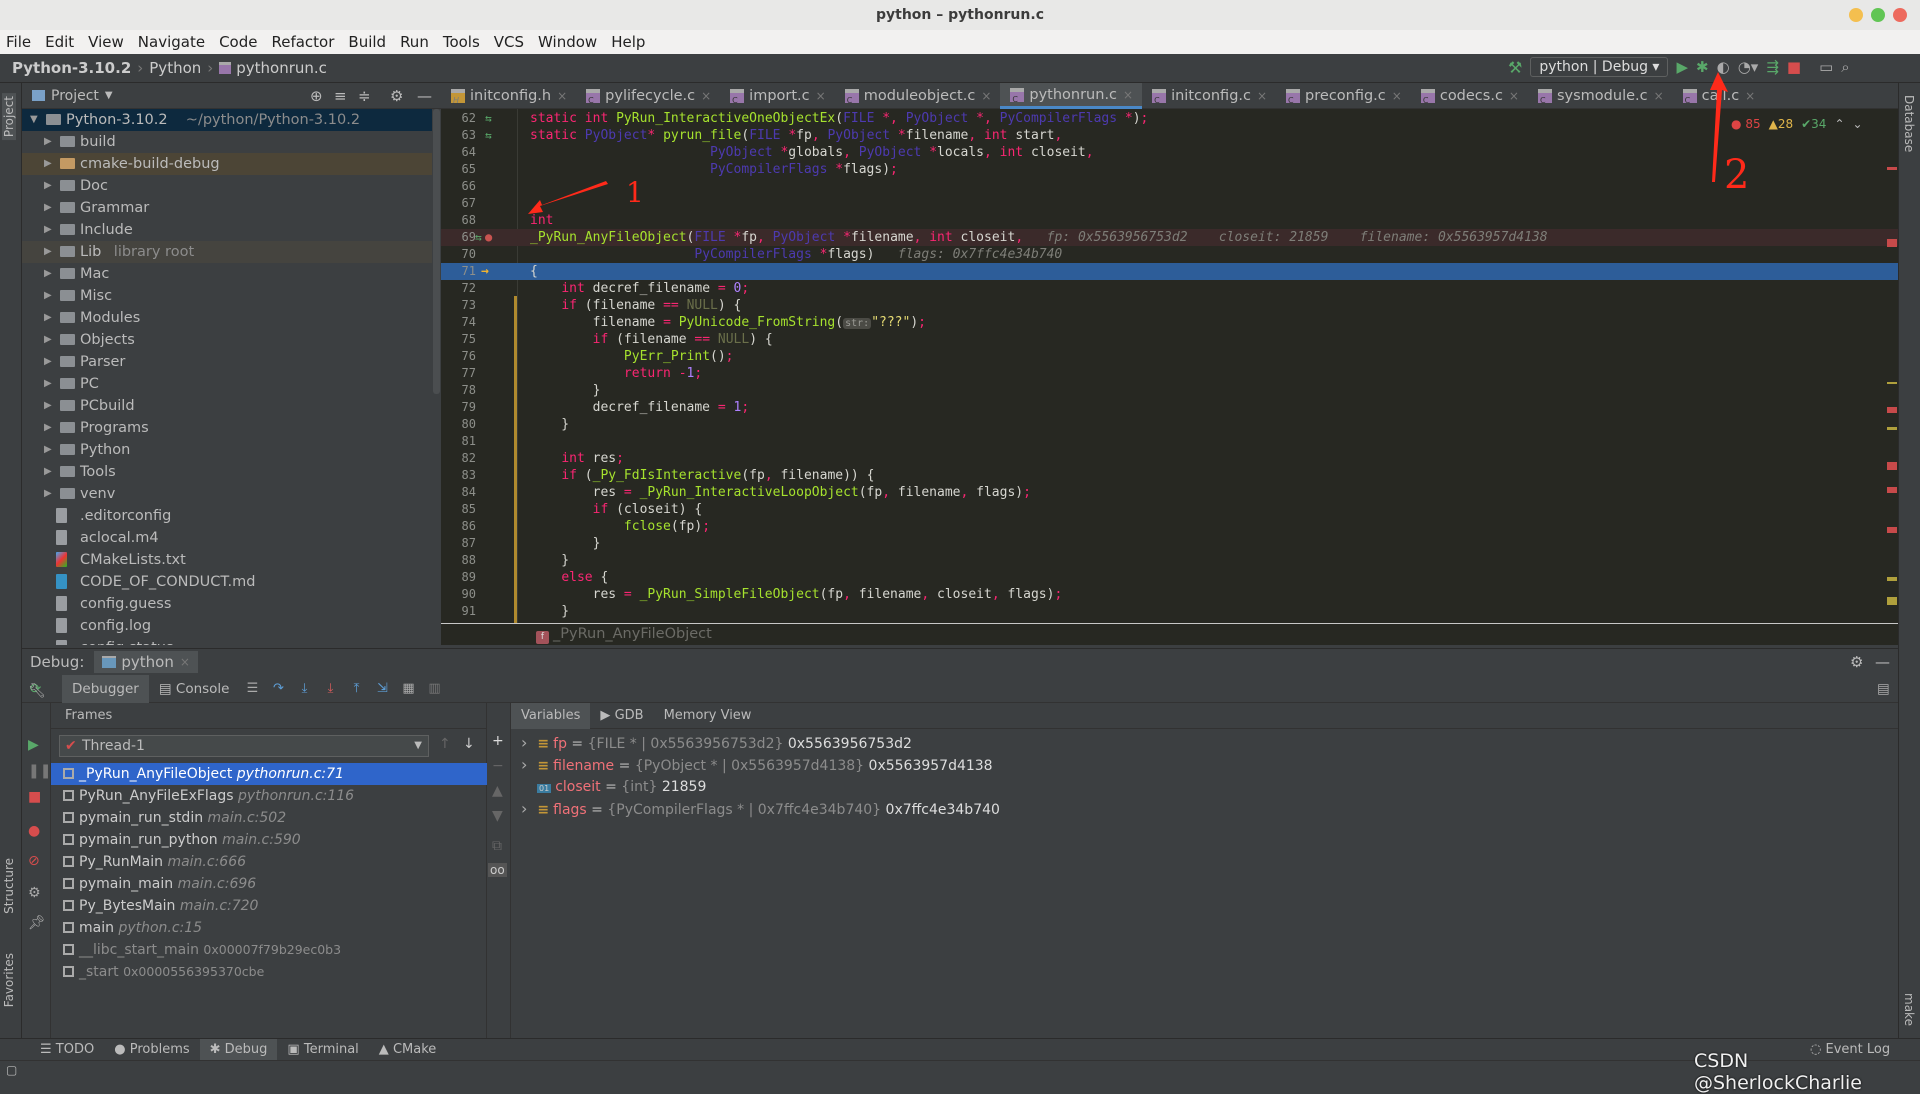 The width and height of the screenshot is (1920, 1094). What do you see at coordinates (227, 230) in the screenshot?
I see `tree-item: ▶ Include` at bounding box center [227, 230].